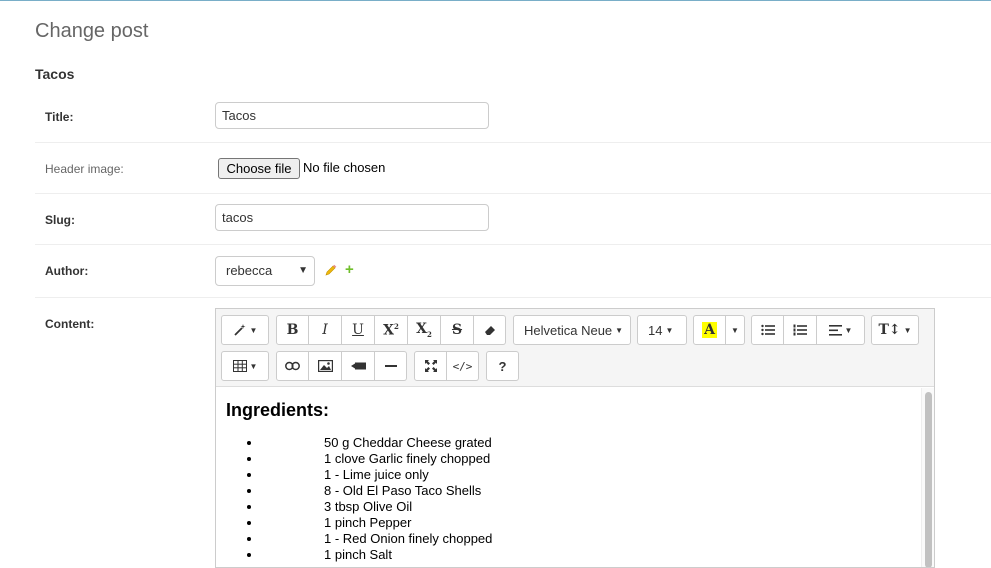 Image resolution: width=991 pixels, height=568 pixels. Describe the element at coordinates (502, 366) in the screenshot. I see `help-button: ?` at that location.